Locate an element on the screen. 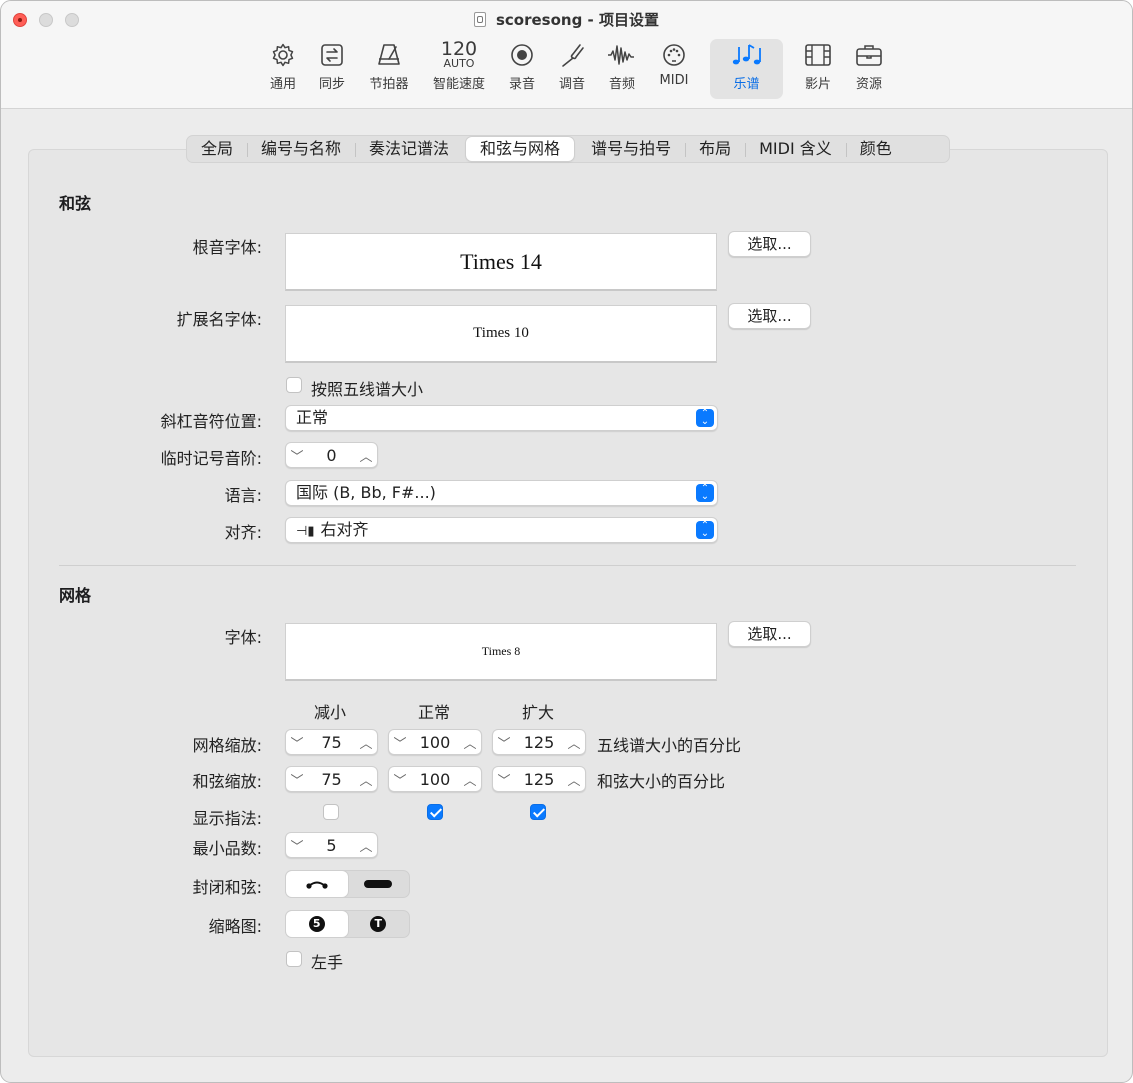 The width and height of the screenshot is (1133, 1083). accidental-scale-stepper: ﹀ 0 ︿ is located at coordinates (331, 455).